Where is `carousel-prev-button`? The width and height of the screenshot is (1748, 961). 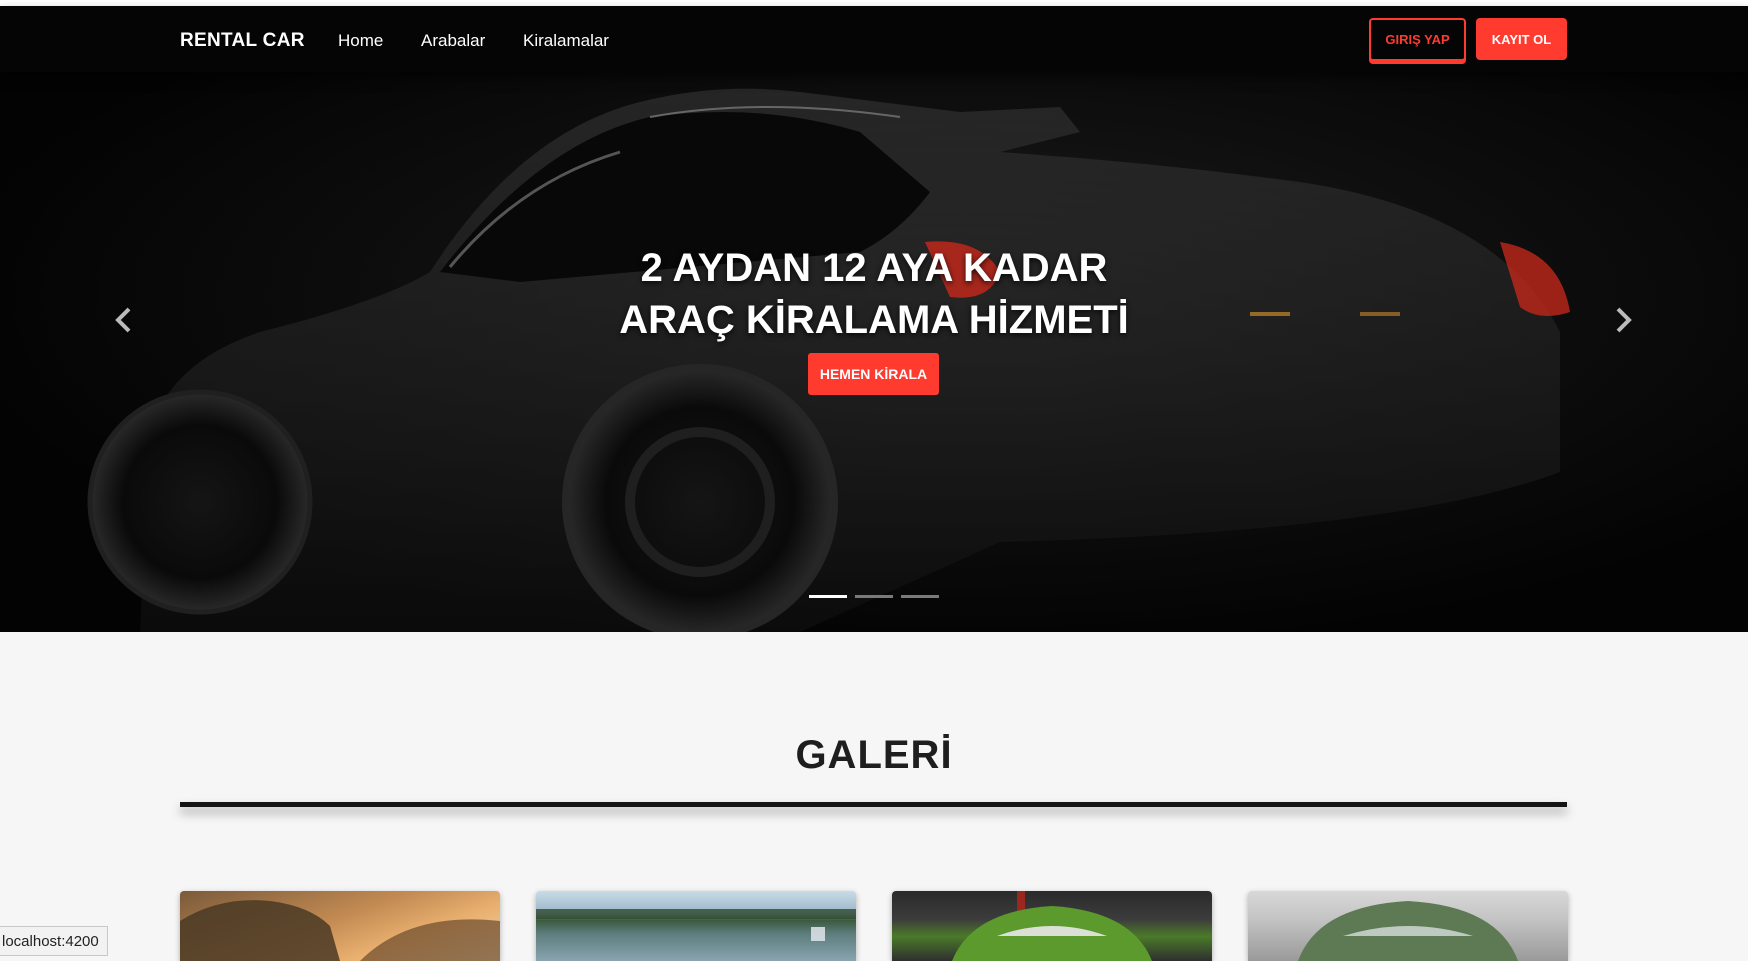 carousel-prev-button is located at coordinates (123, 320).